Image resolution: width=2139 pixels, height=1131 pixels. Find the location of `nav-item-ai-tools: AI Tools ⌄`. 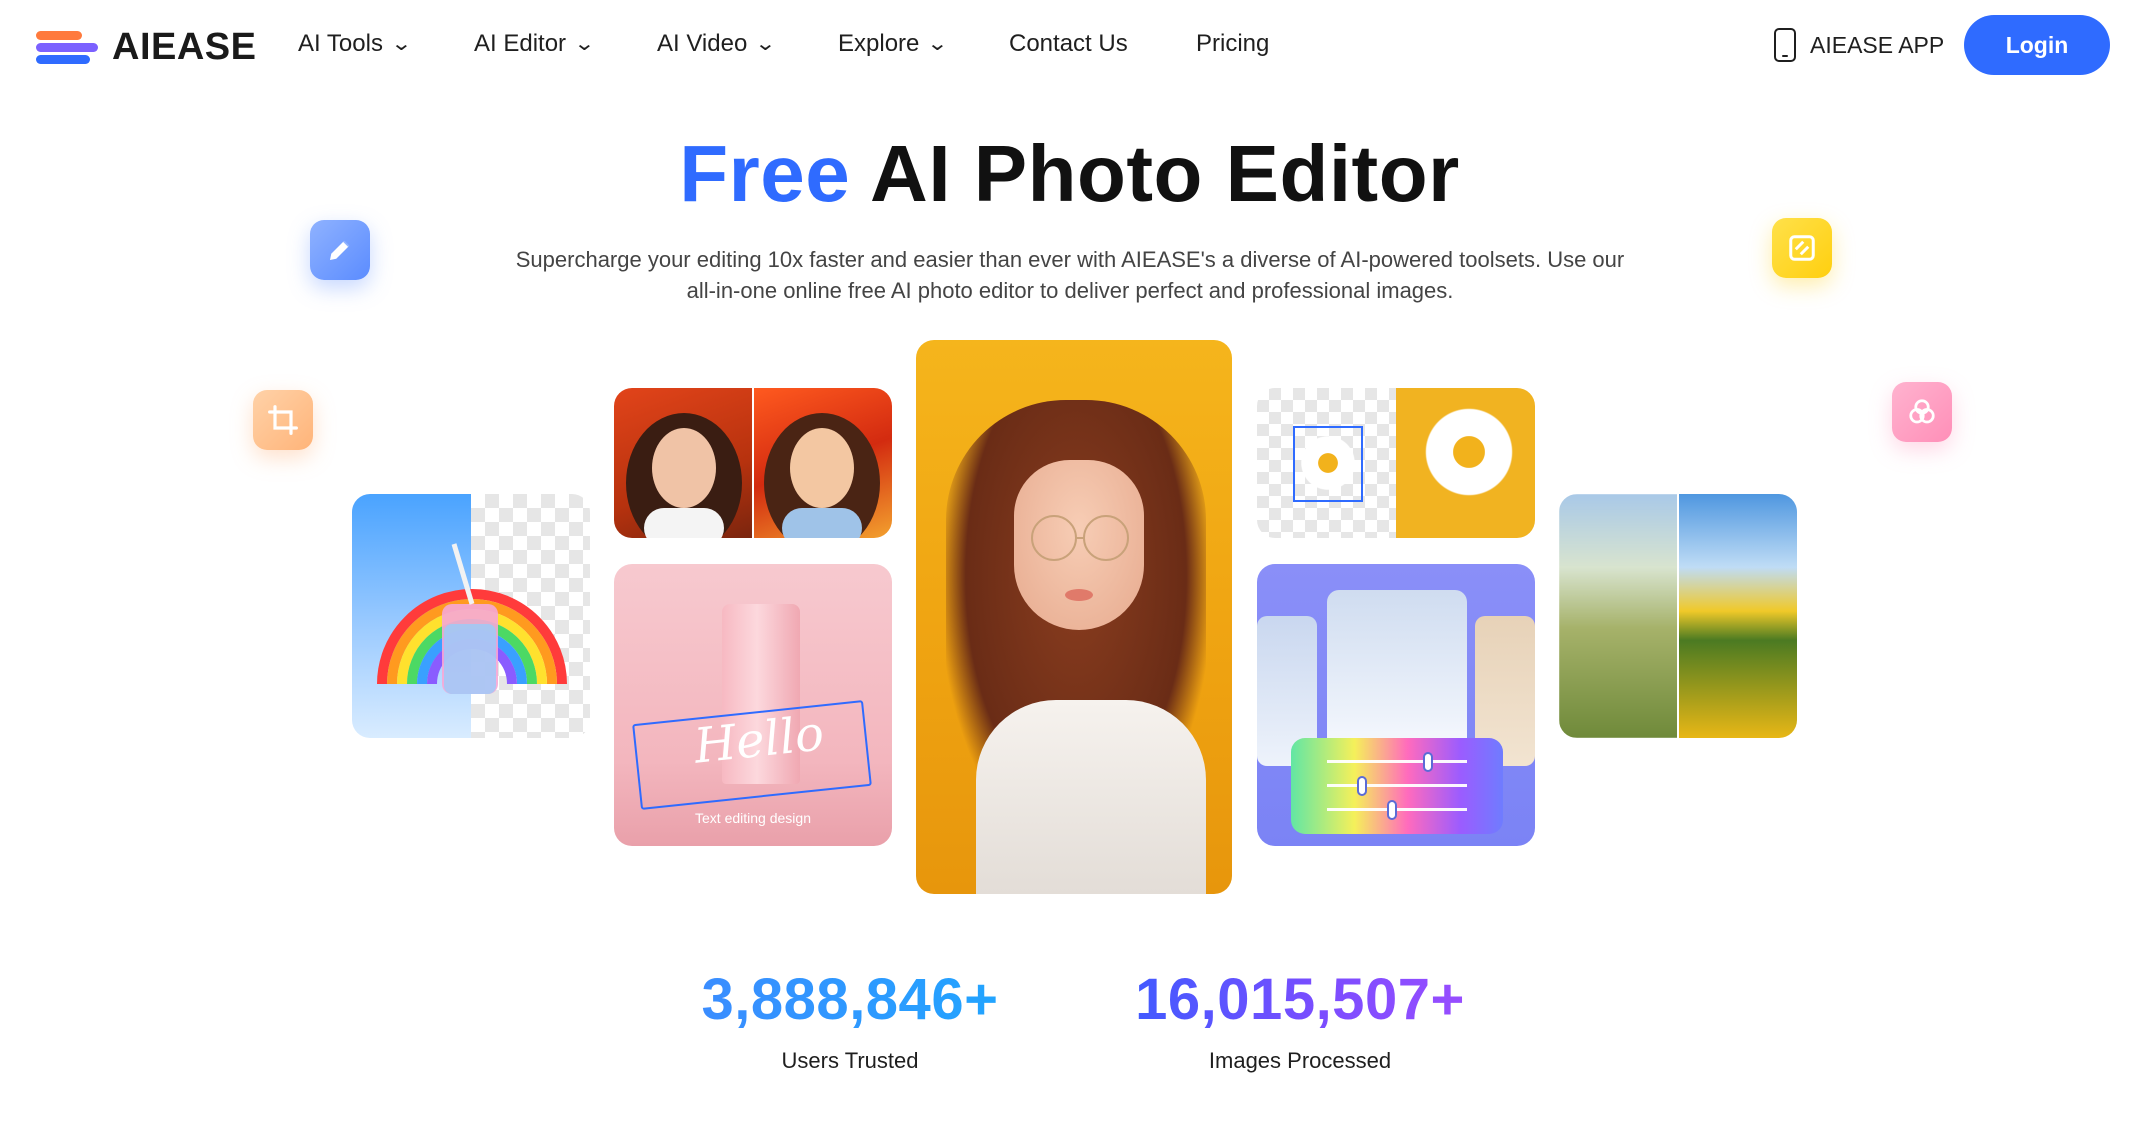

nav-item-ai-tools: AI Tools ⌄ is located at coordinates (386, 44).